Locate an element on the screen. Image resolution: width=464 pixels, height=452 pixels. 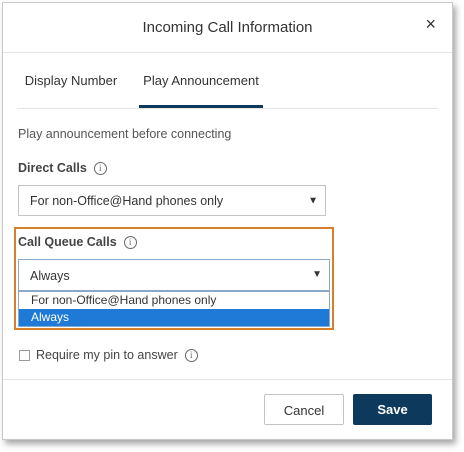
require-pin-label: Require my pin to answer is located at coordinates (107, 355).